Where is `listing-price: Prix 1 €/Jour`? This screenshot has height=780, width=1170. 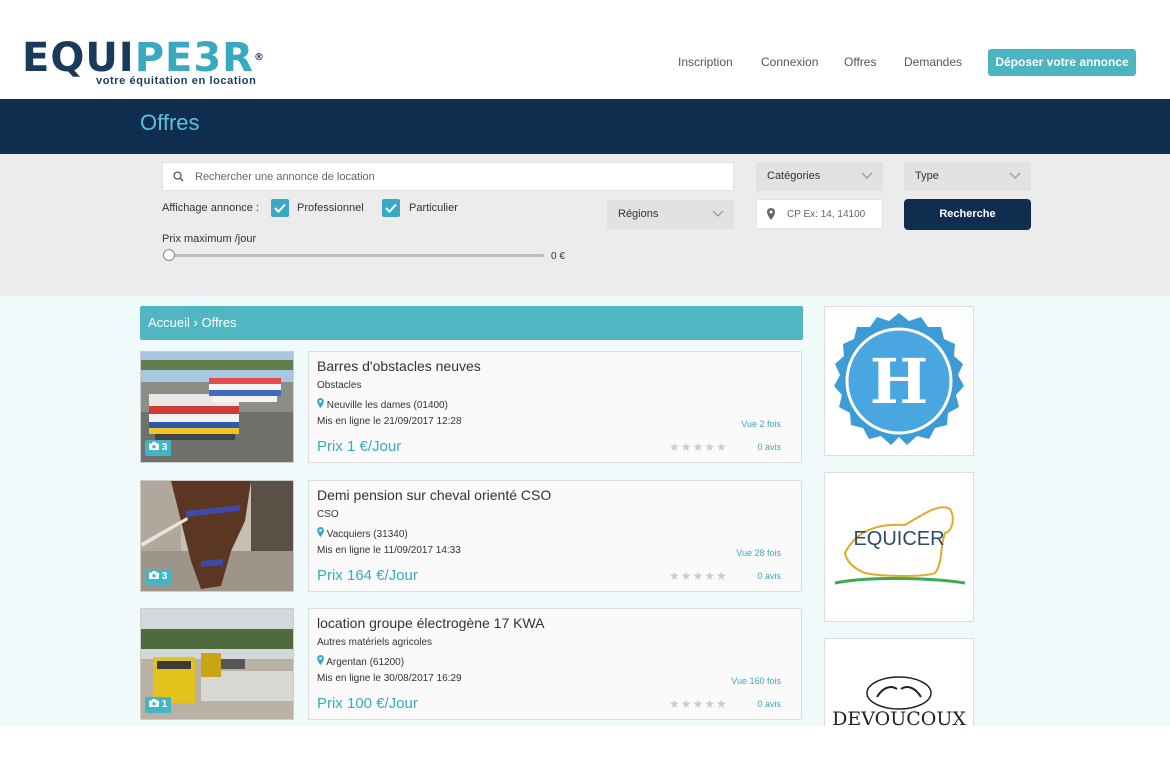 listing-price: Prix 1 €/Jour is located at coordinates (359, 446).